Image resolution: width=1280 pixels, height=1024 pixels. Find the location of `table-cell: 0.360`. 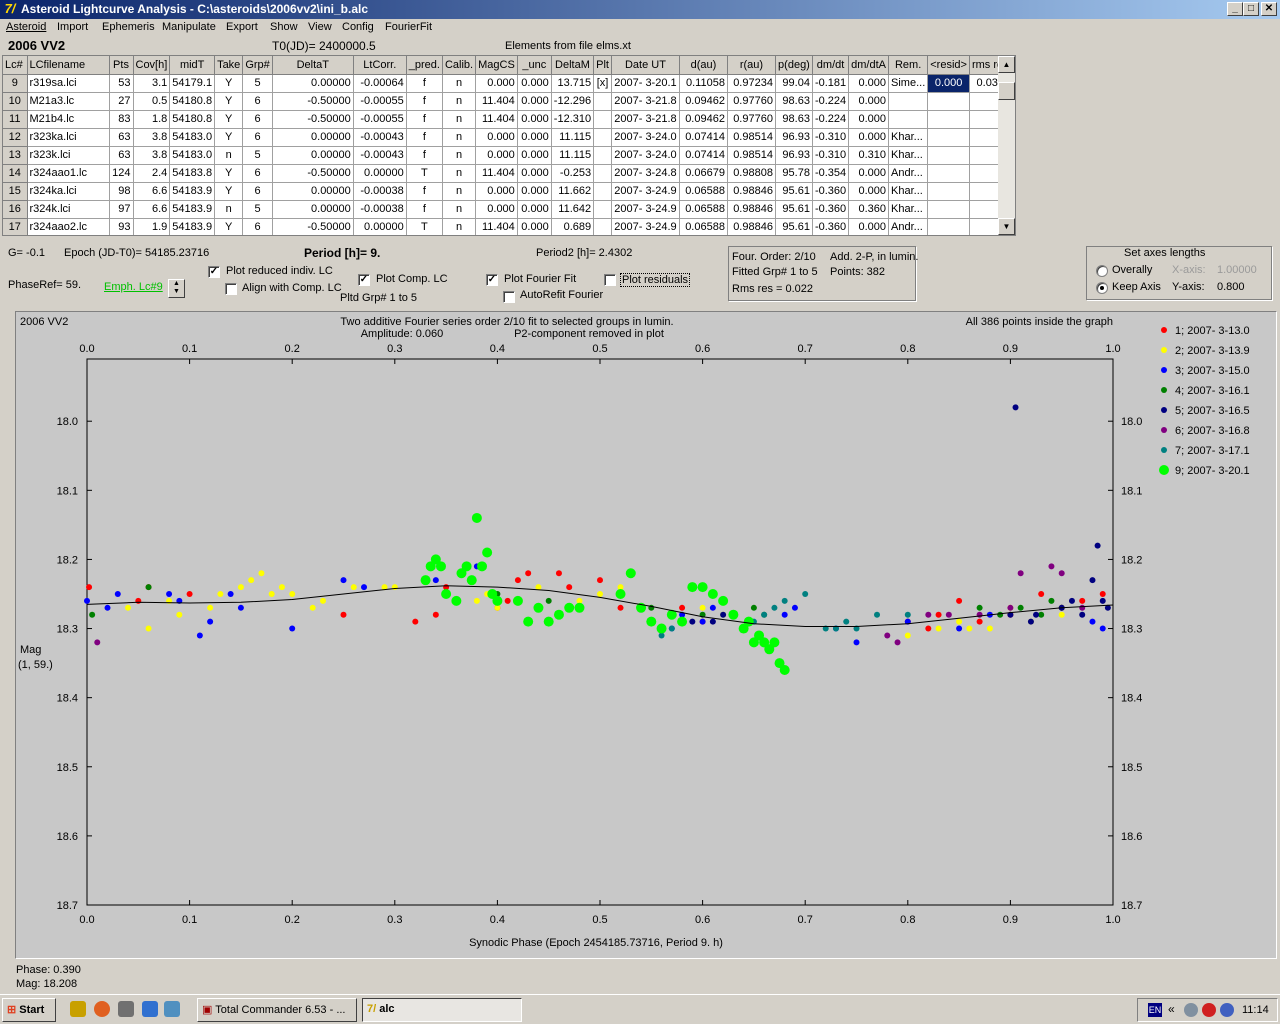

table-cell: 0.360 is located at coordinates (869, 209).